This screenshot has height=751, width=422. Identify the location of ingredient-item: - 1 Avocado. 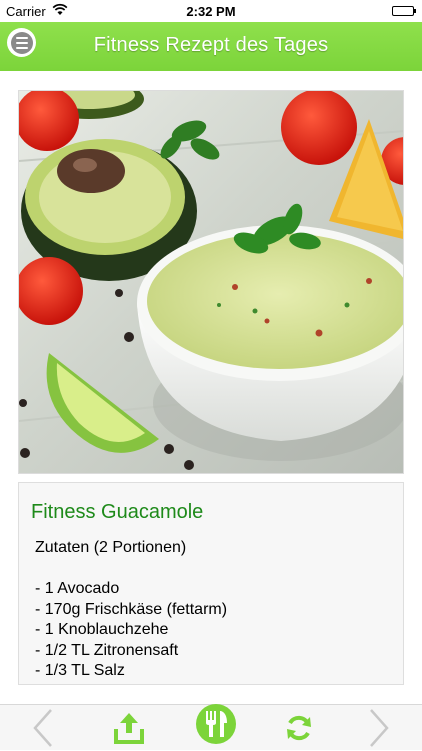
(77, 588).